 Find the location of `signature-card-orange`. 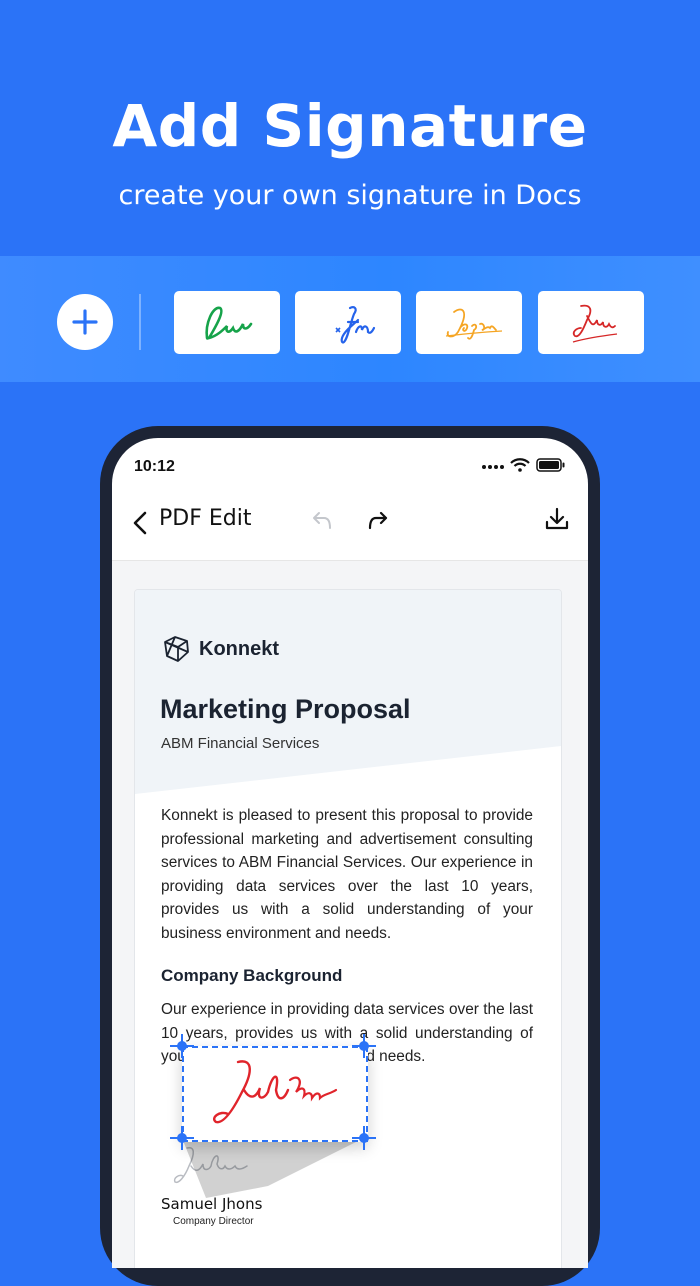

signature-card-orange is located at coordinates (469, 322).